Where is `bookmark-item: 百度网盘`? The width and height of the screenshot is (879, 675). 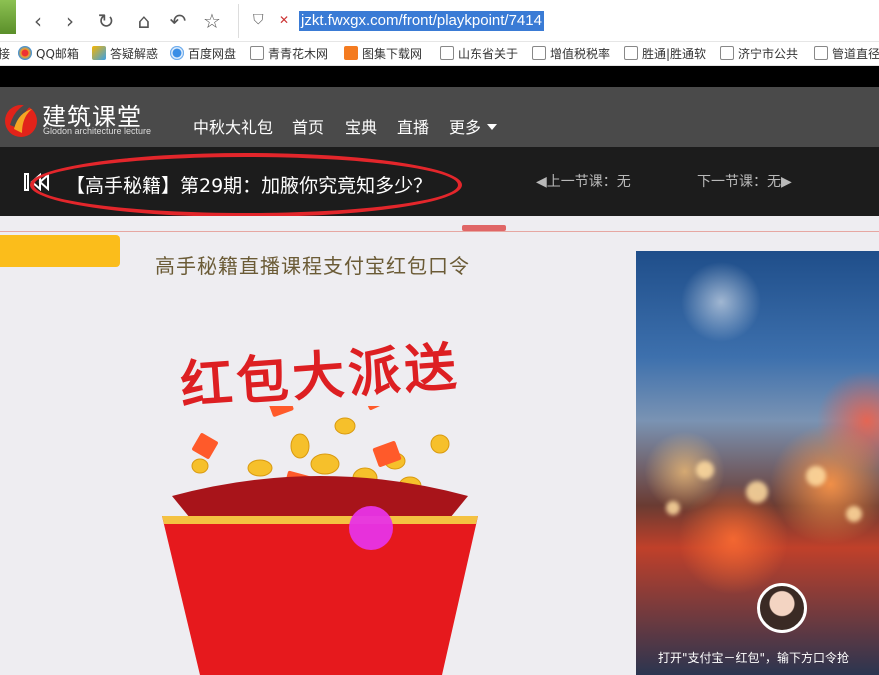
bookmark-item: 百度网盘 is located at coordinates (203, 54).